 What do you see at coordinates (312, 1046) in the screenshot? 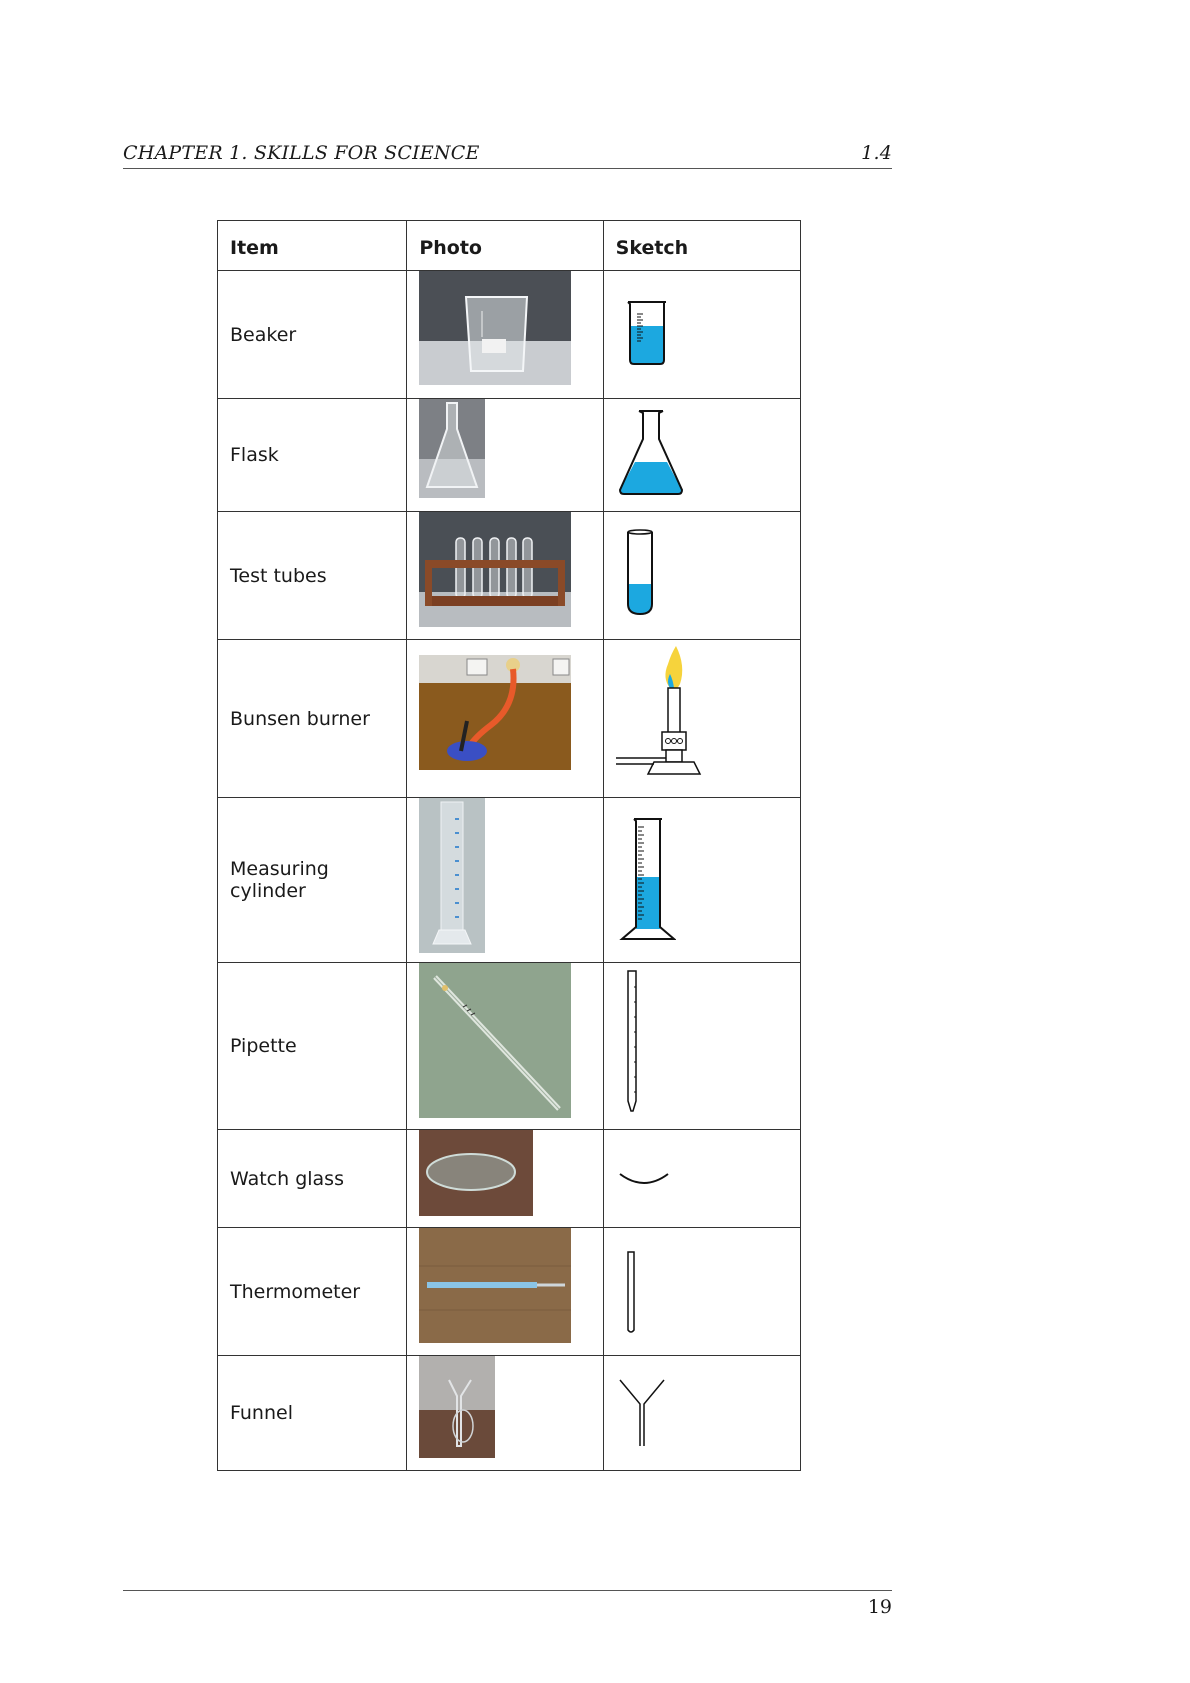
I see `item-name: Pipette` at bounding box center [312, 1046].